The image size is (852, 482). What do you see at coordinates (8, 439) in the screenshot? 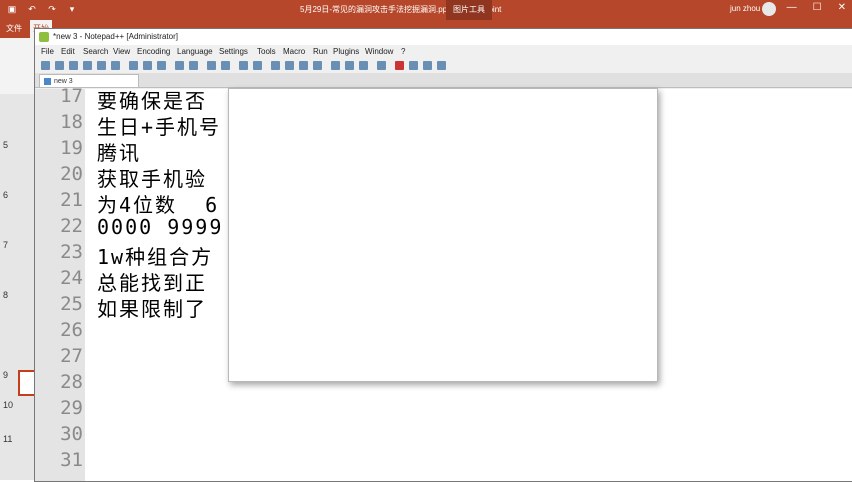
I see `slide-number: 11` at bounding box center [8, 439].